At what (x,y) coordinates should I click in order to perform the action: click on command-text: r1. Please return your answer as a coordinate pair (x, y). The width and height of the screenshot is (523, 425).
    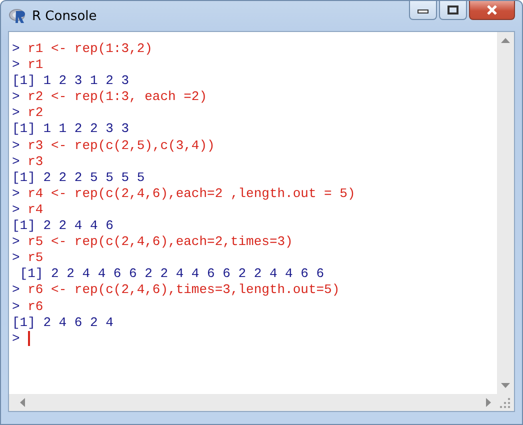
    Looking at the image, I should click on (36, 65).